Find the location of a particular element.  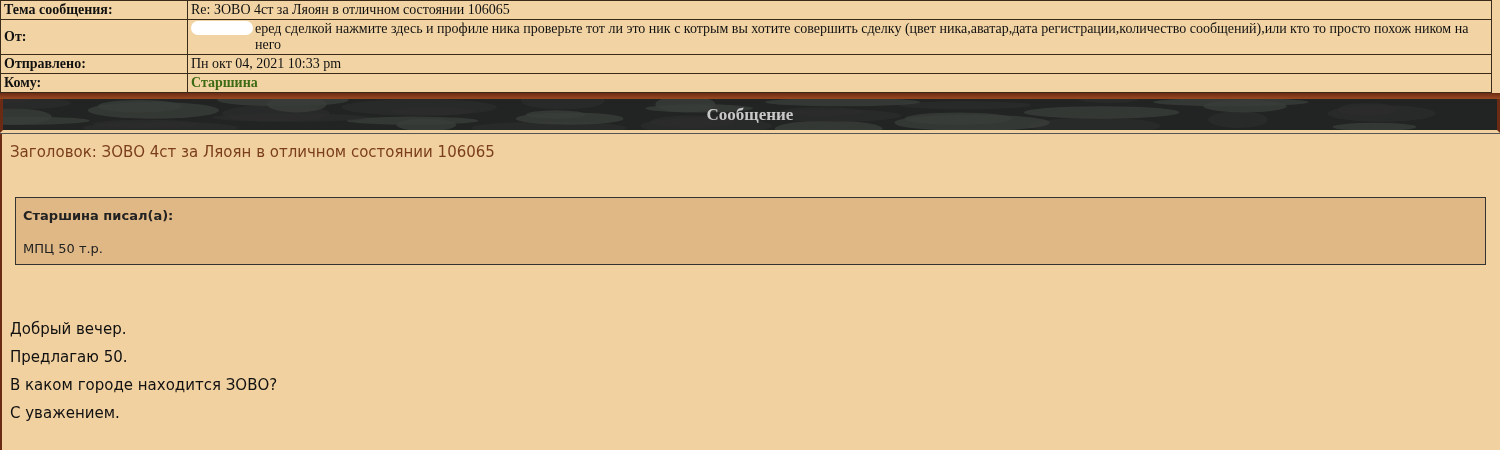

quote-author: Старшина писал(а): is located at coordinates (99, 215).